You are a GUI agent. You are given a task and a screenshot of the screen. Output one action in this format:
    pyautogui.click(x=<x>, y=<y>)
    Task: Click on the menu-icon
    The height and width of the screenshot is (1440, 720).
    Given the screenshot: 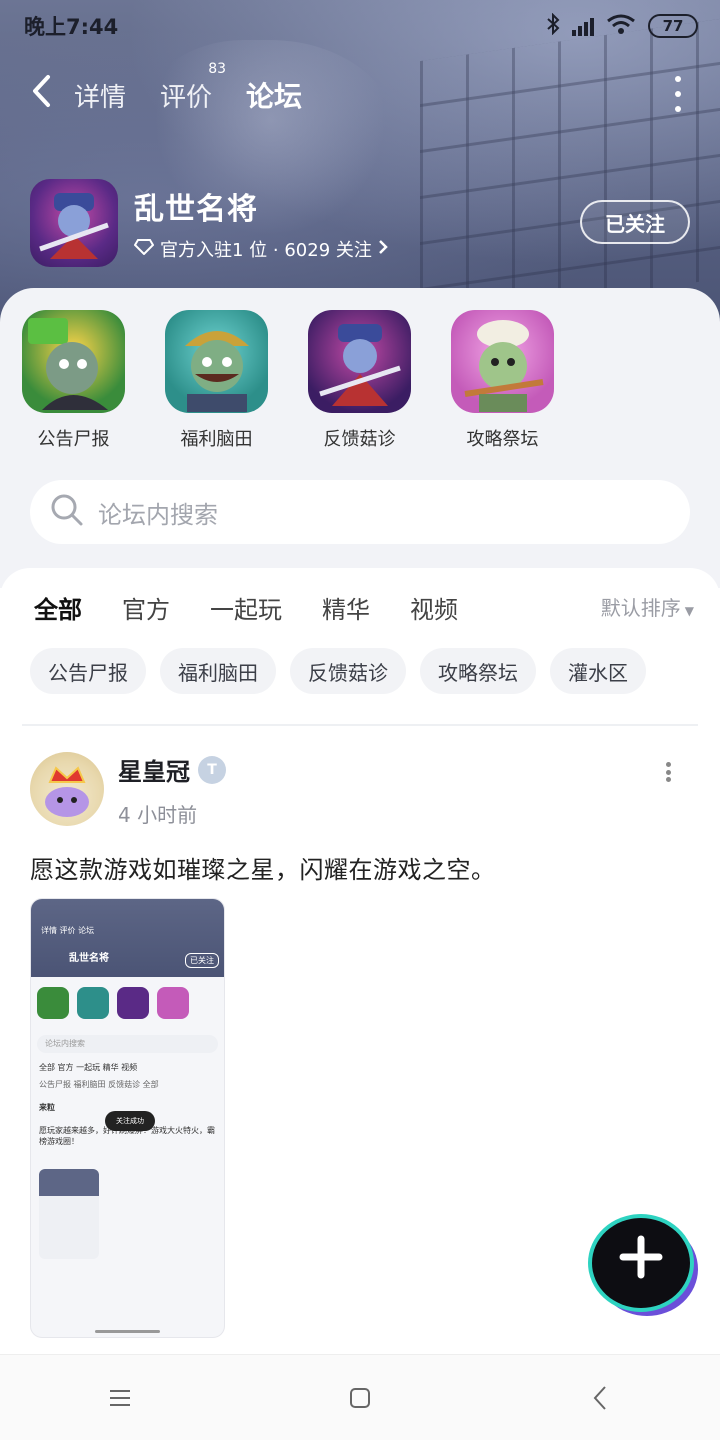 What is the action you would take?
    pyautogui.click(x=120, y=1398)
    